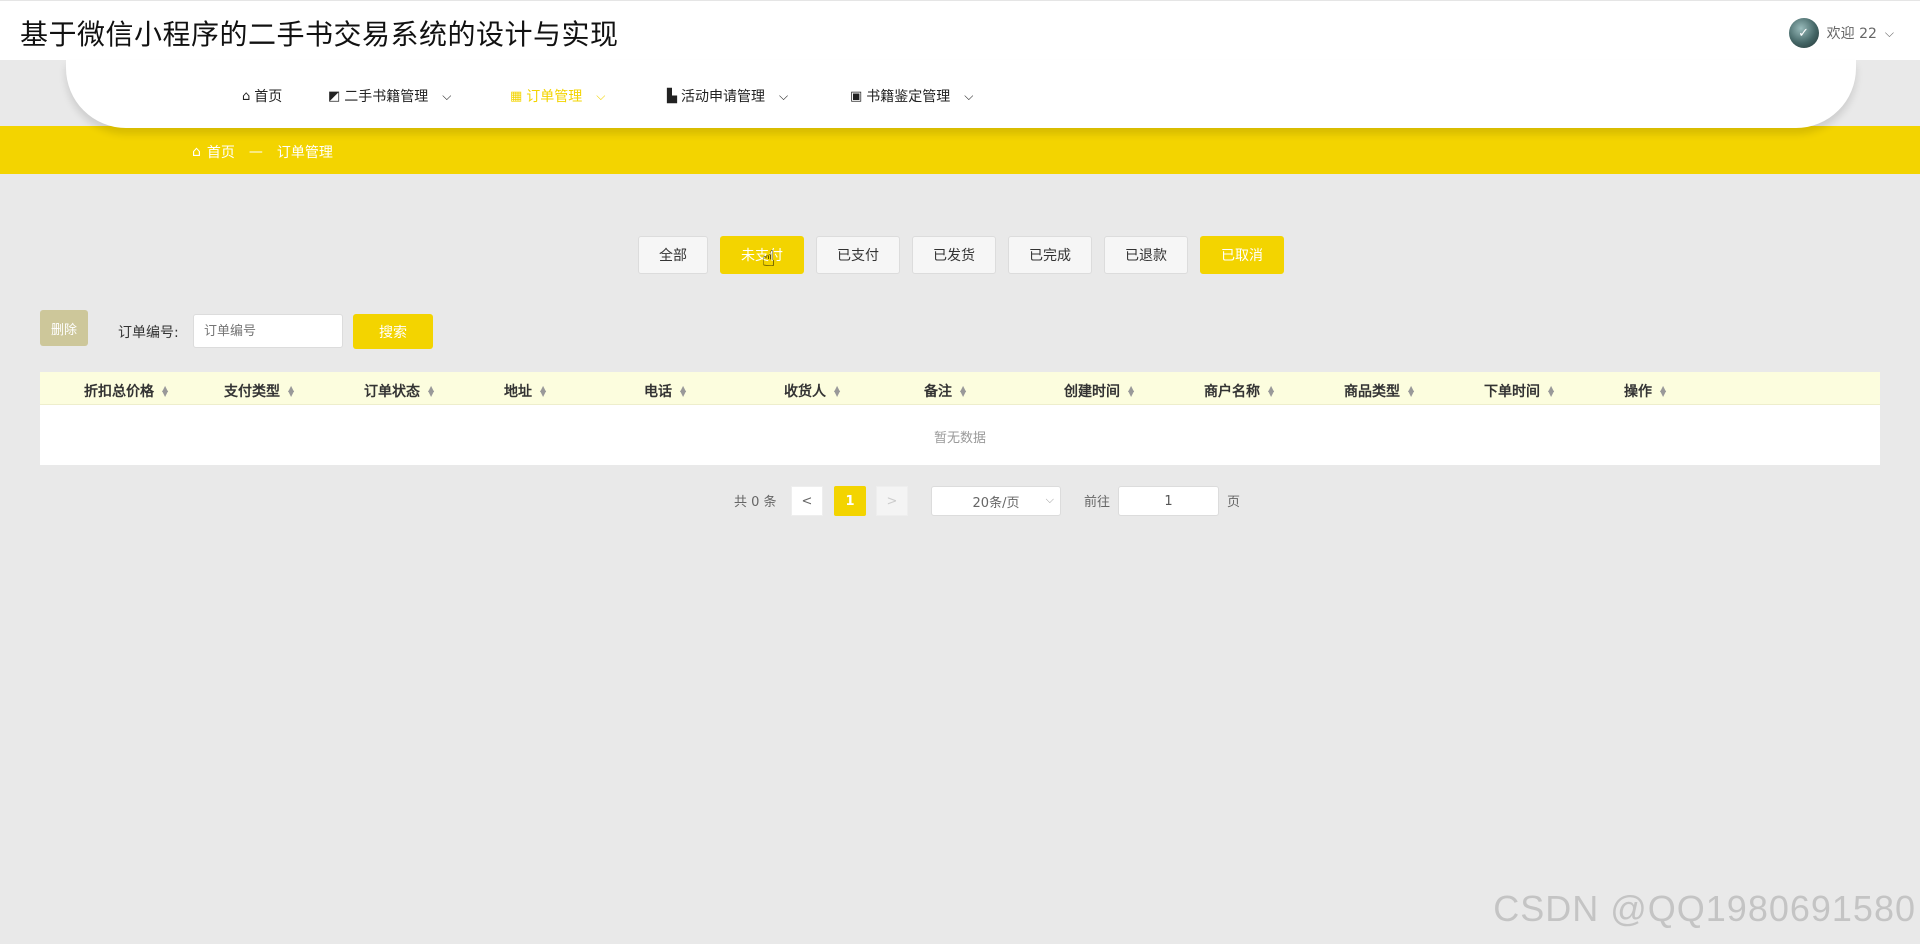  Describe the element at coordinates (148, 333) in the screenshot. I see `order-no-label: 订单编号:` at that location.